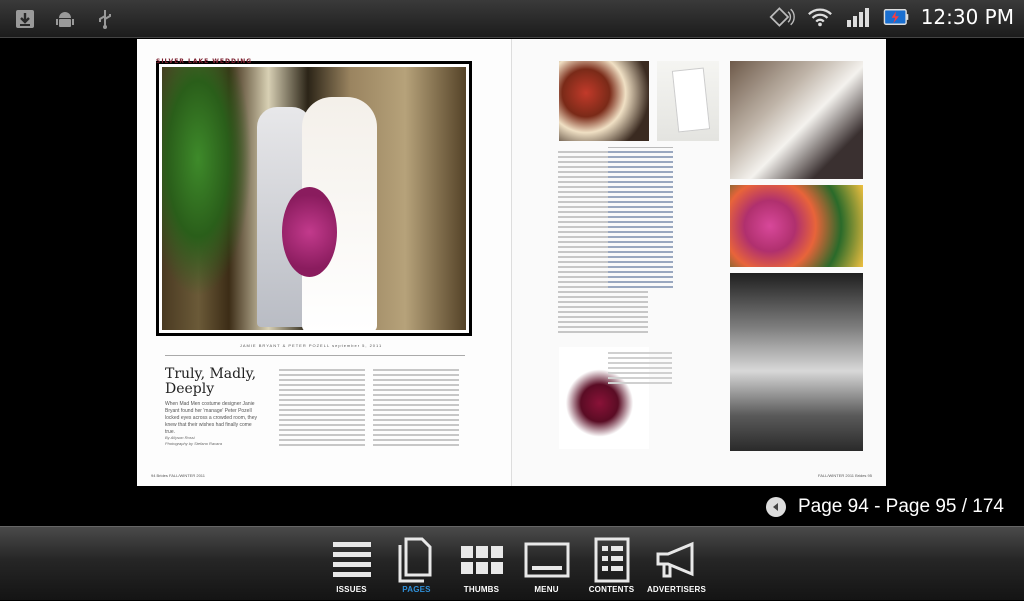 The height and width of the screenshot is (601, 1024). I want to click on wifi-icon, so click(820, 17).